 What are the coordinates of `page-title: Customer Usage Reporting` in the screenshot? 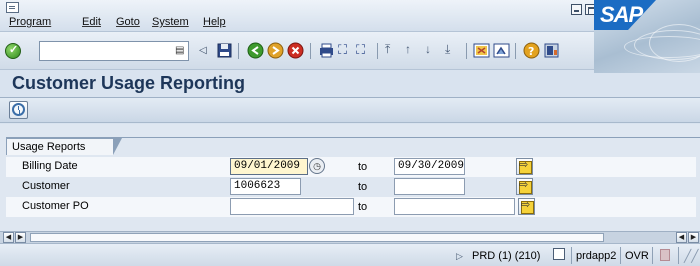 It's located at (129, 83).